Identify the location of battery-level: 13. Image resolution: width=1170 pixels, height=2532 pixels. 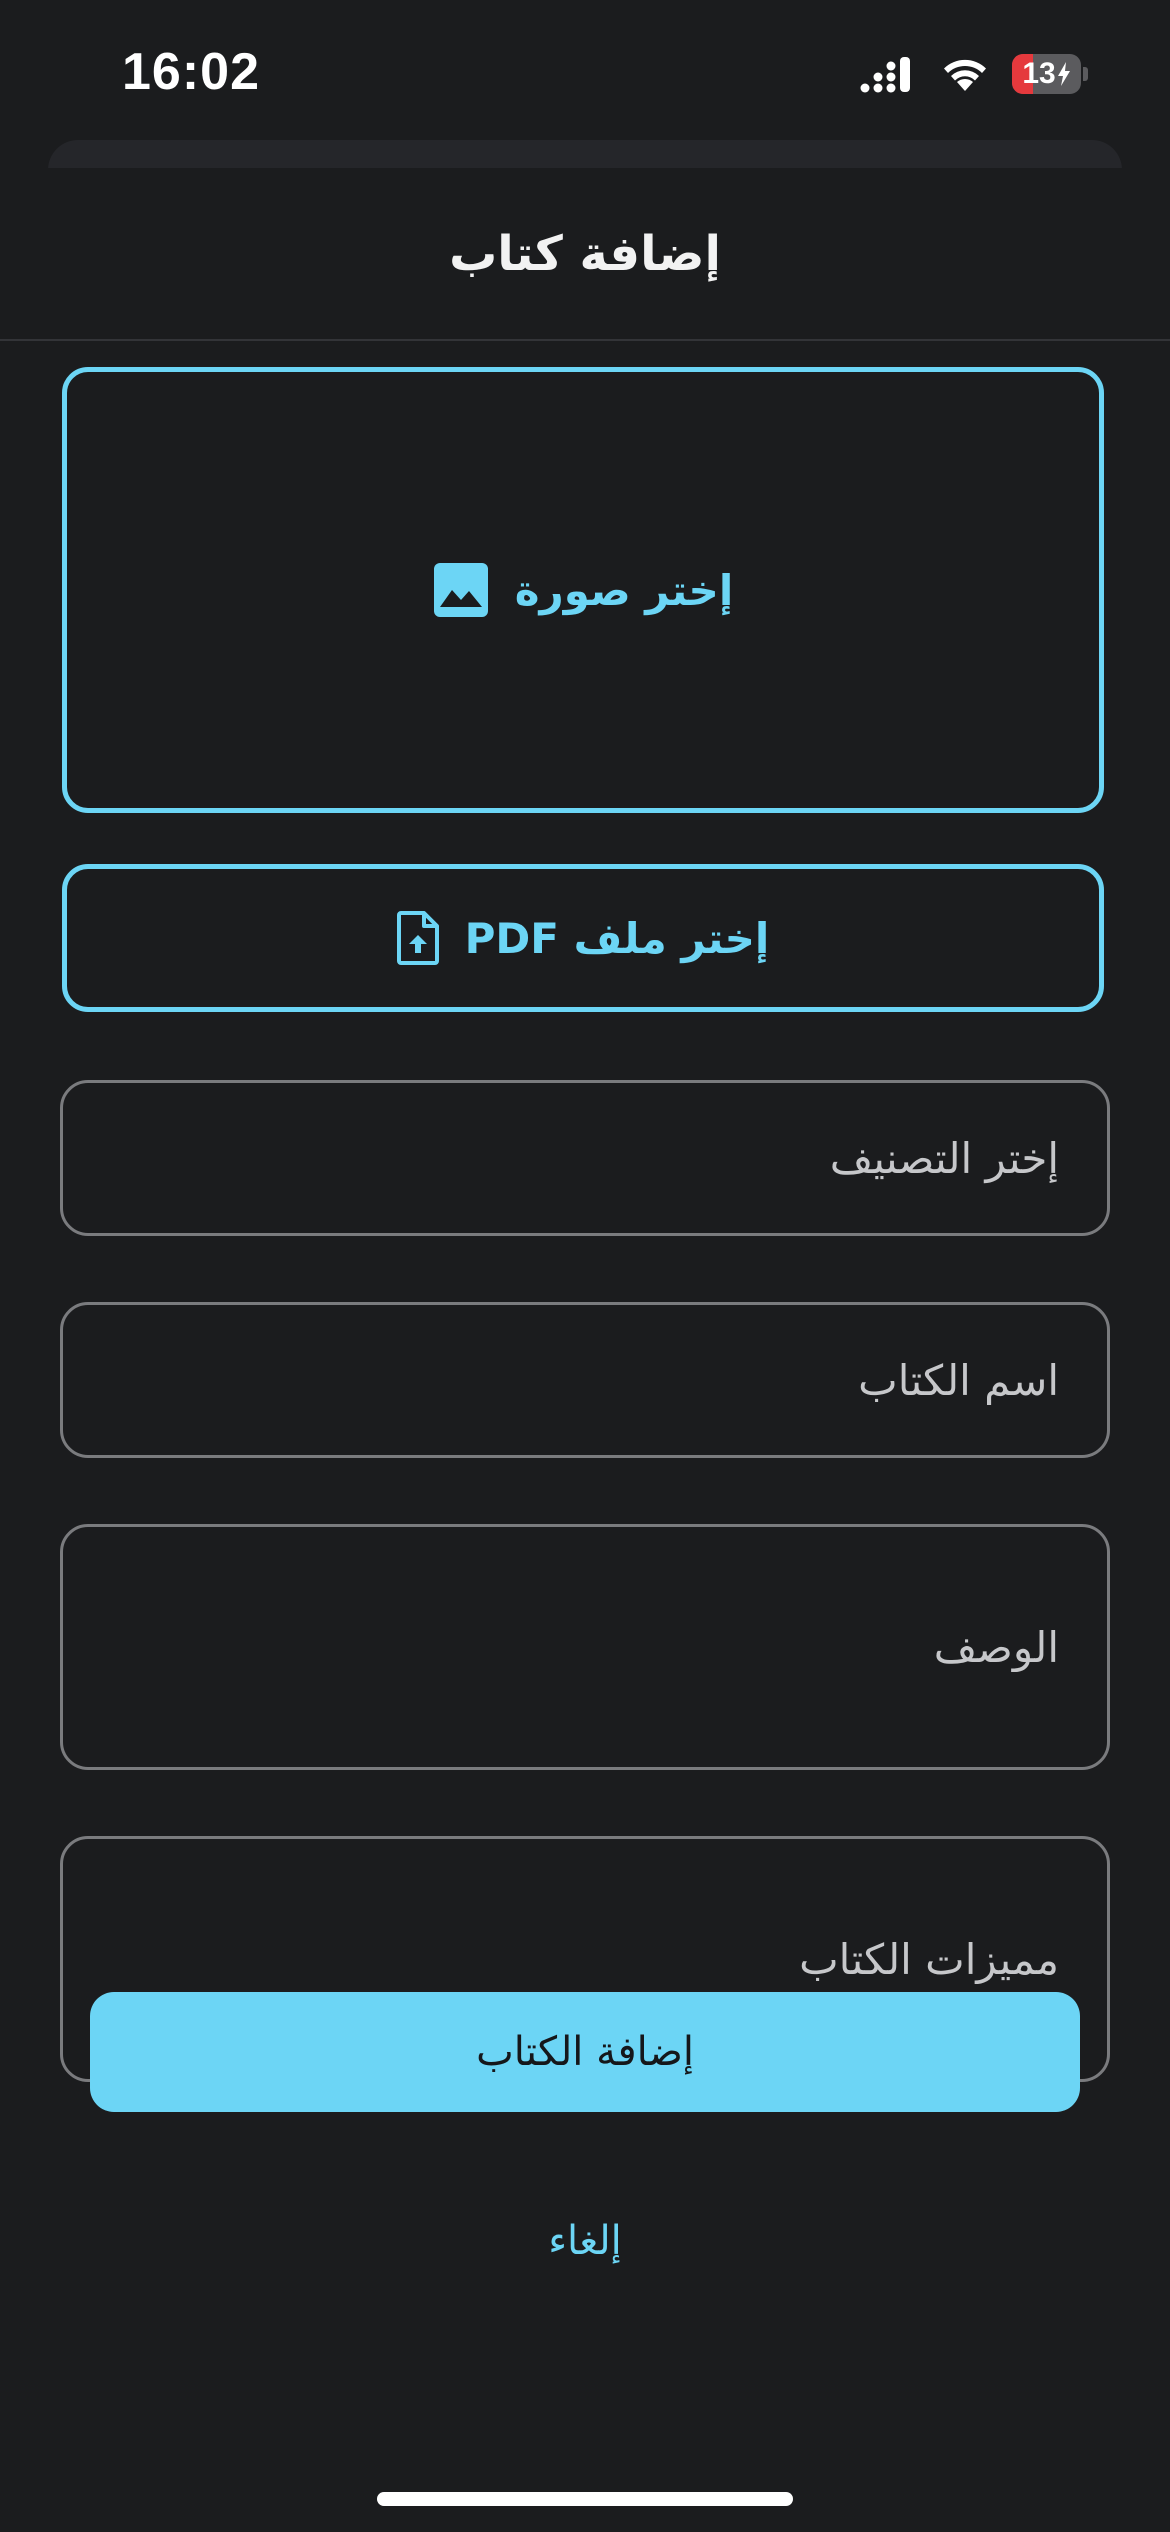
(1039, 73).